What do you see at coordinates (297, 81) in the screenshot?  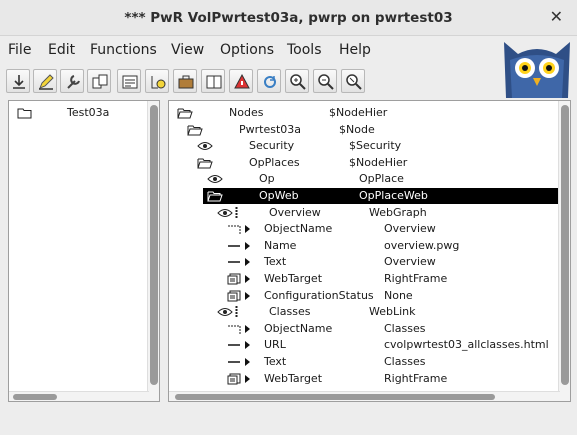 I see `zoom-in-button` at bounding box center [297, 81].